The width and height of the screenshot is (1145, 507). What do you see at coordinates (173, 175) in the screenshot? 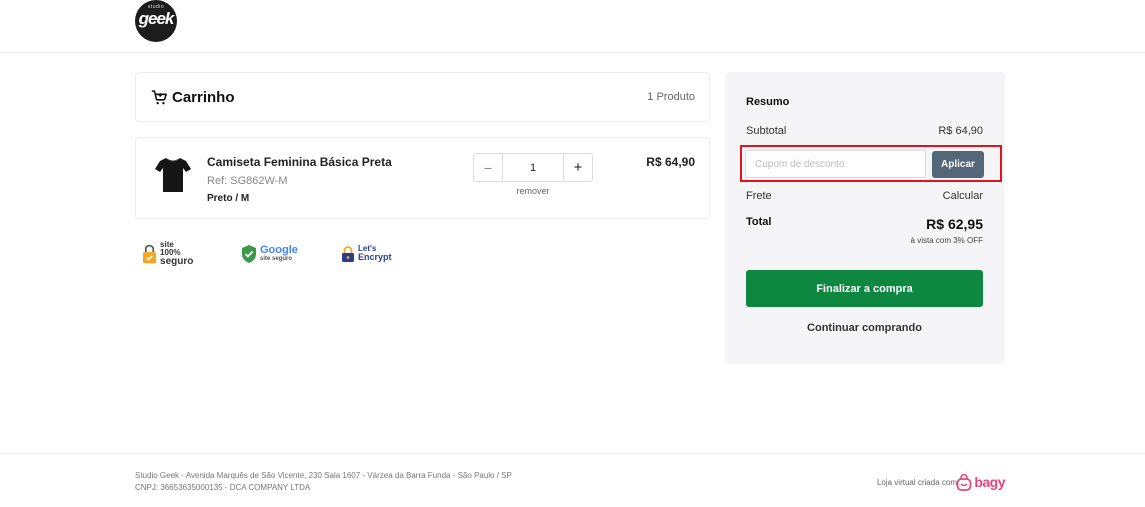
I see `product-thumbnail` at bounding box center [173, 175].